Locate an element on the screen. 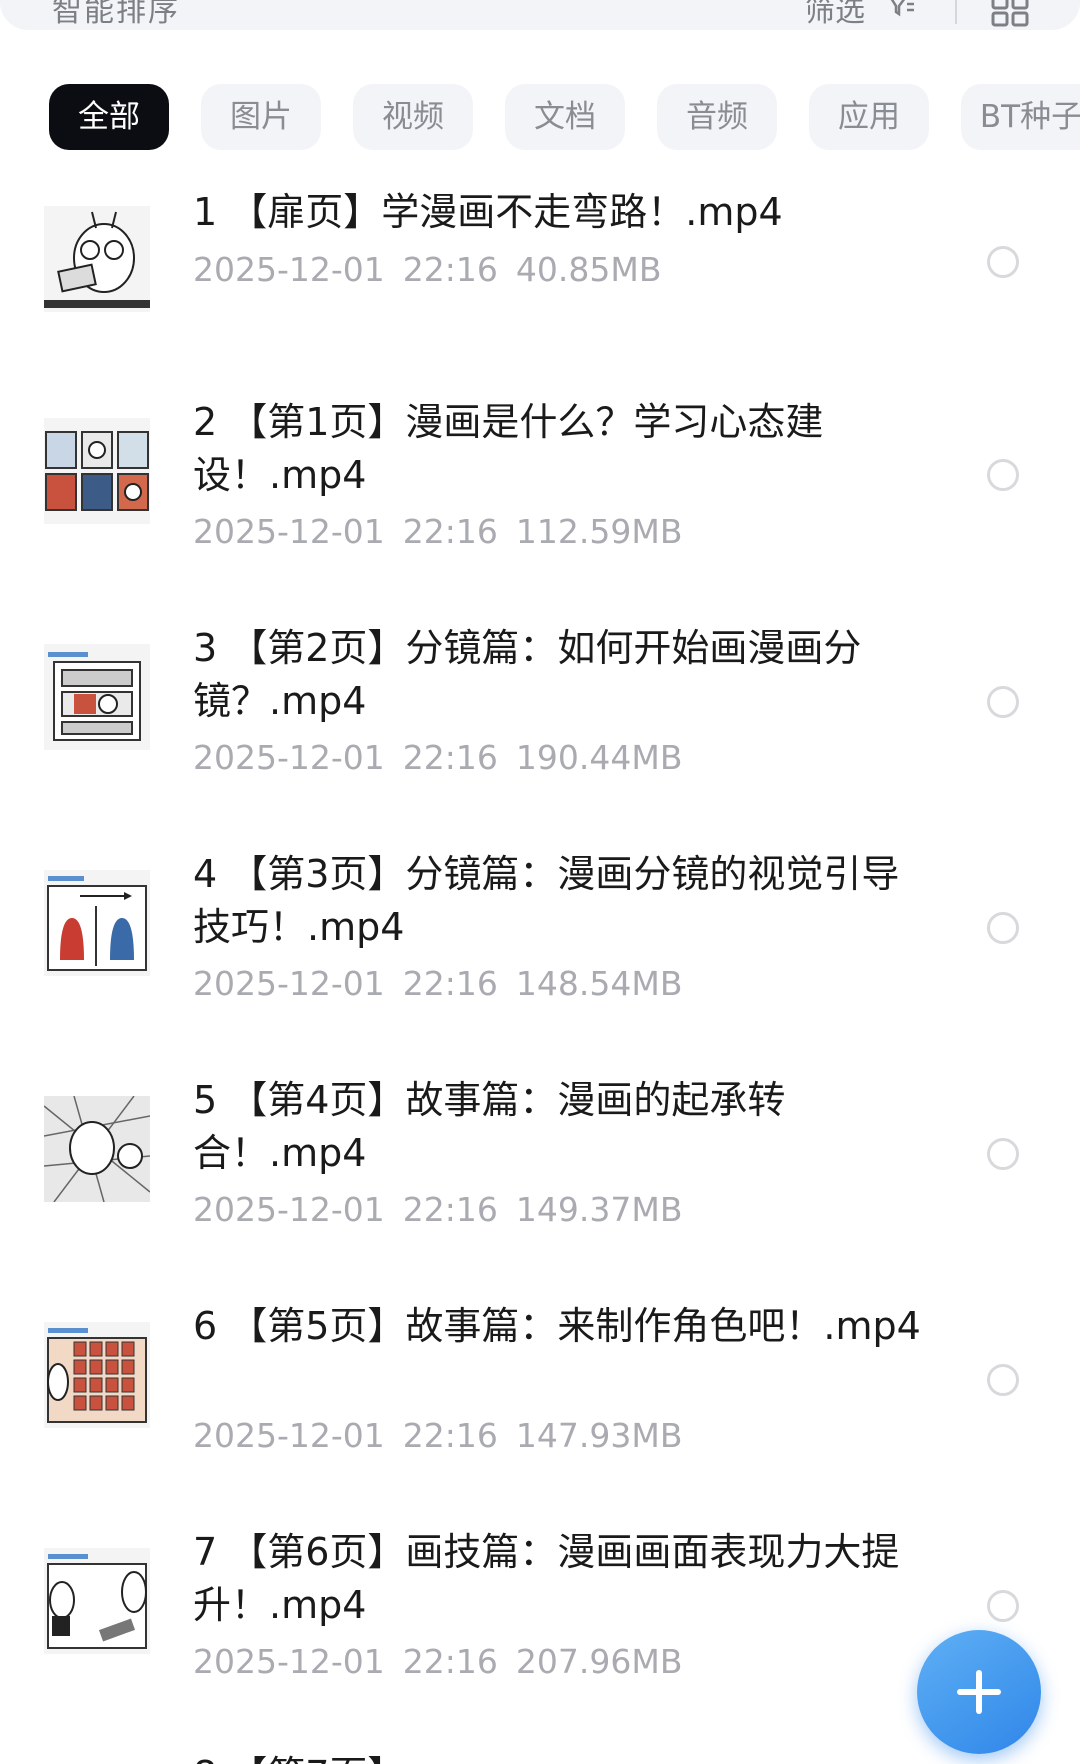 The height and width of the screenshot is (1764, 1080). tab-all: 全部 is located at coordinates (109, 117).